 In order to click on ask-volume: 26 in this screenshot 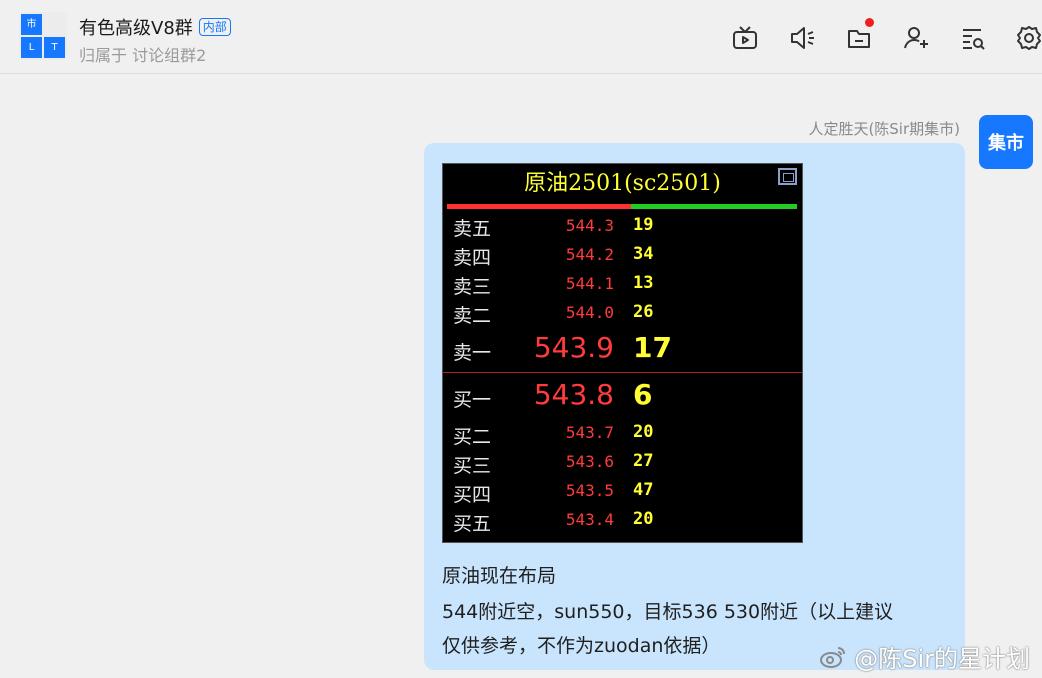, I will do `click(643, 312)`.